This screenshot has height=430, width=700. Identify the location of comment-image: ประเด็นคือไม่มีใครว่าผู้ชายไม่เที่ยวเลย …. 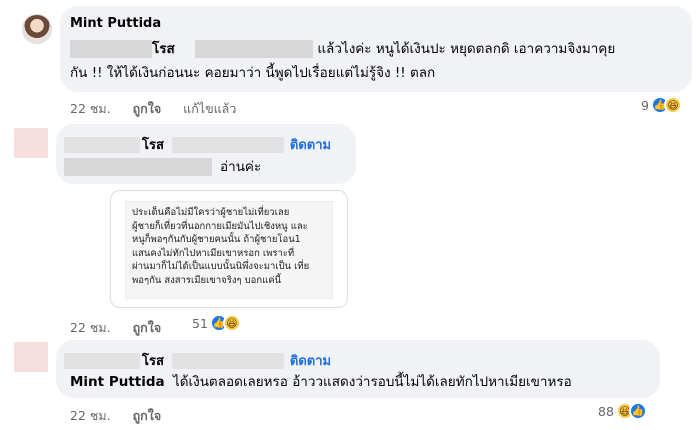
(229, 249).